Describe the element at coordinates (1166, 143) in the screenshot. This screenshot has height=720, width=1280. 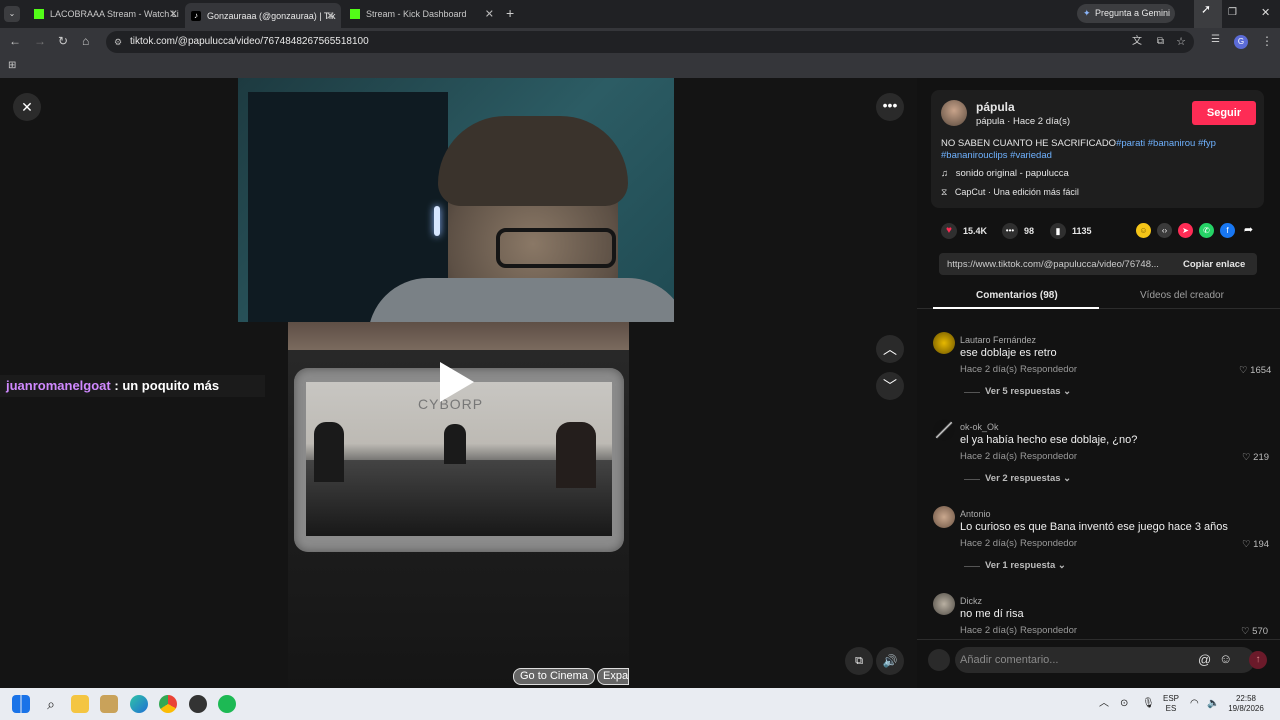
I see `hashtags-line1: #parati #bananirou #fyp` at that location.